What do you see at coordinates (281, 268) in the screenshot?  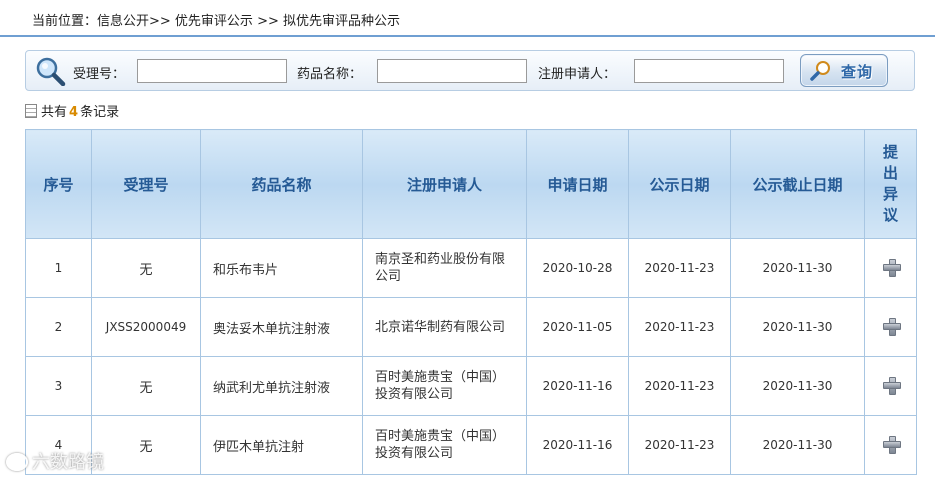 I see `cell-drug-name: 和乐布韦片` at bounding box center [281, 268].